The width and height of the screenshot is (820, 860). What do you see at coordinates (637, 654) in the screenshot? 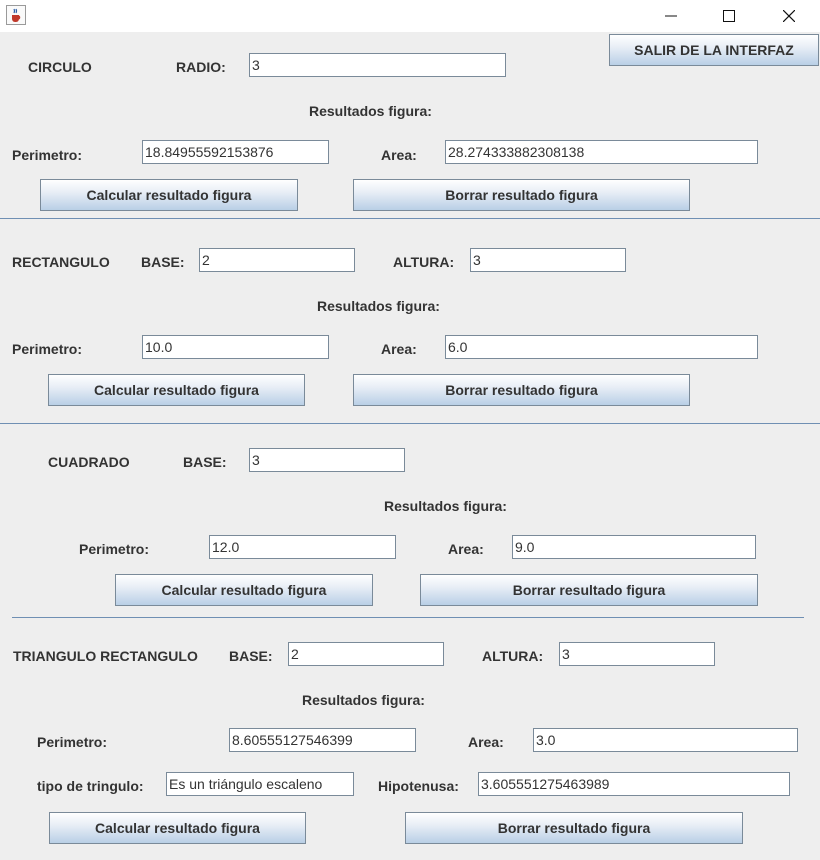
I see `triangle-height-input` at bounding box center [637, 654].